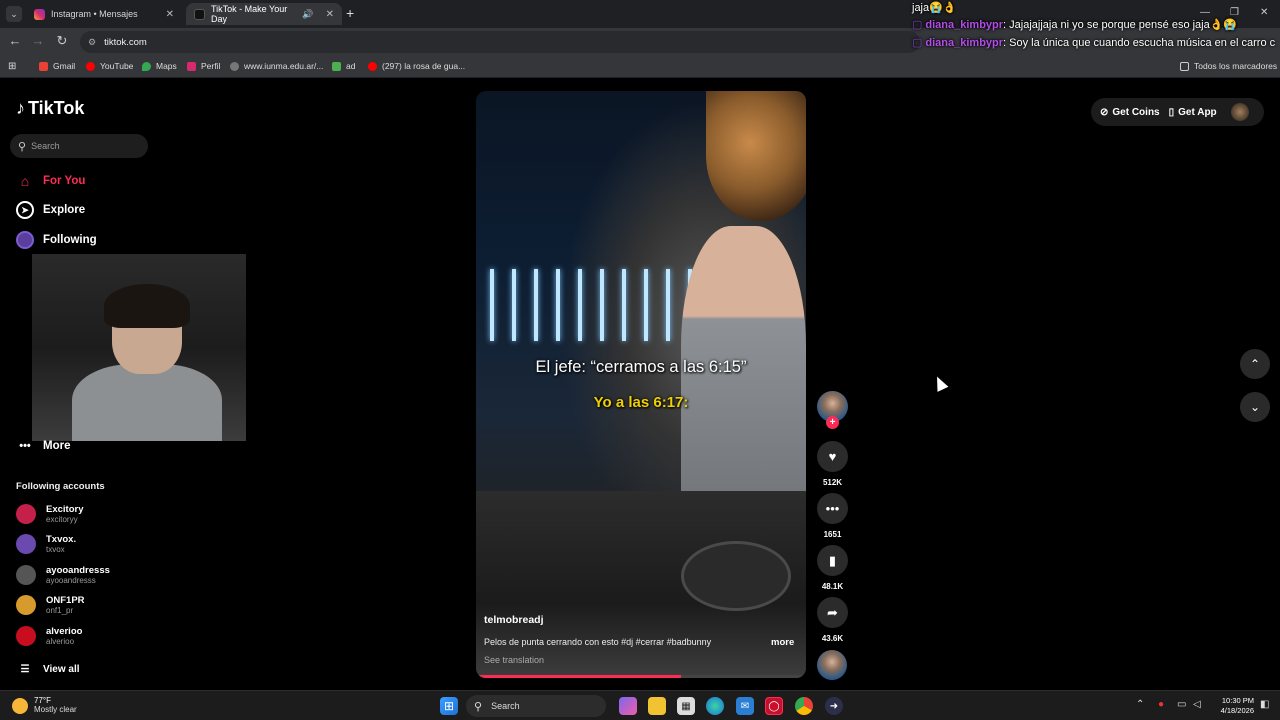  I want to click on tab-tiktok: TikTok - Make Your Day 🔊 ✕, so click(264, 14).